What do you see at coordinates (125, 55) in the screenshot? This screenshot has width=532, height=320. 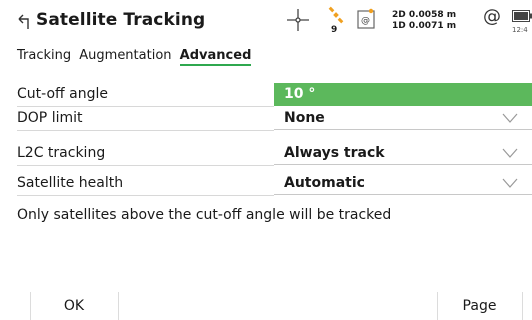 I see `tab-augmentation: Augmentation` at bounding box center [125, 55].